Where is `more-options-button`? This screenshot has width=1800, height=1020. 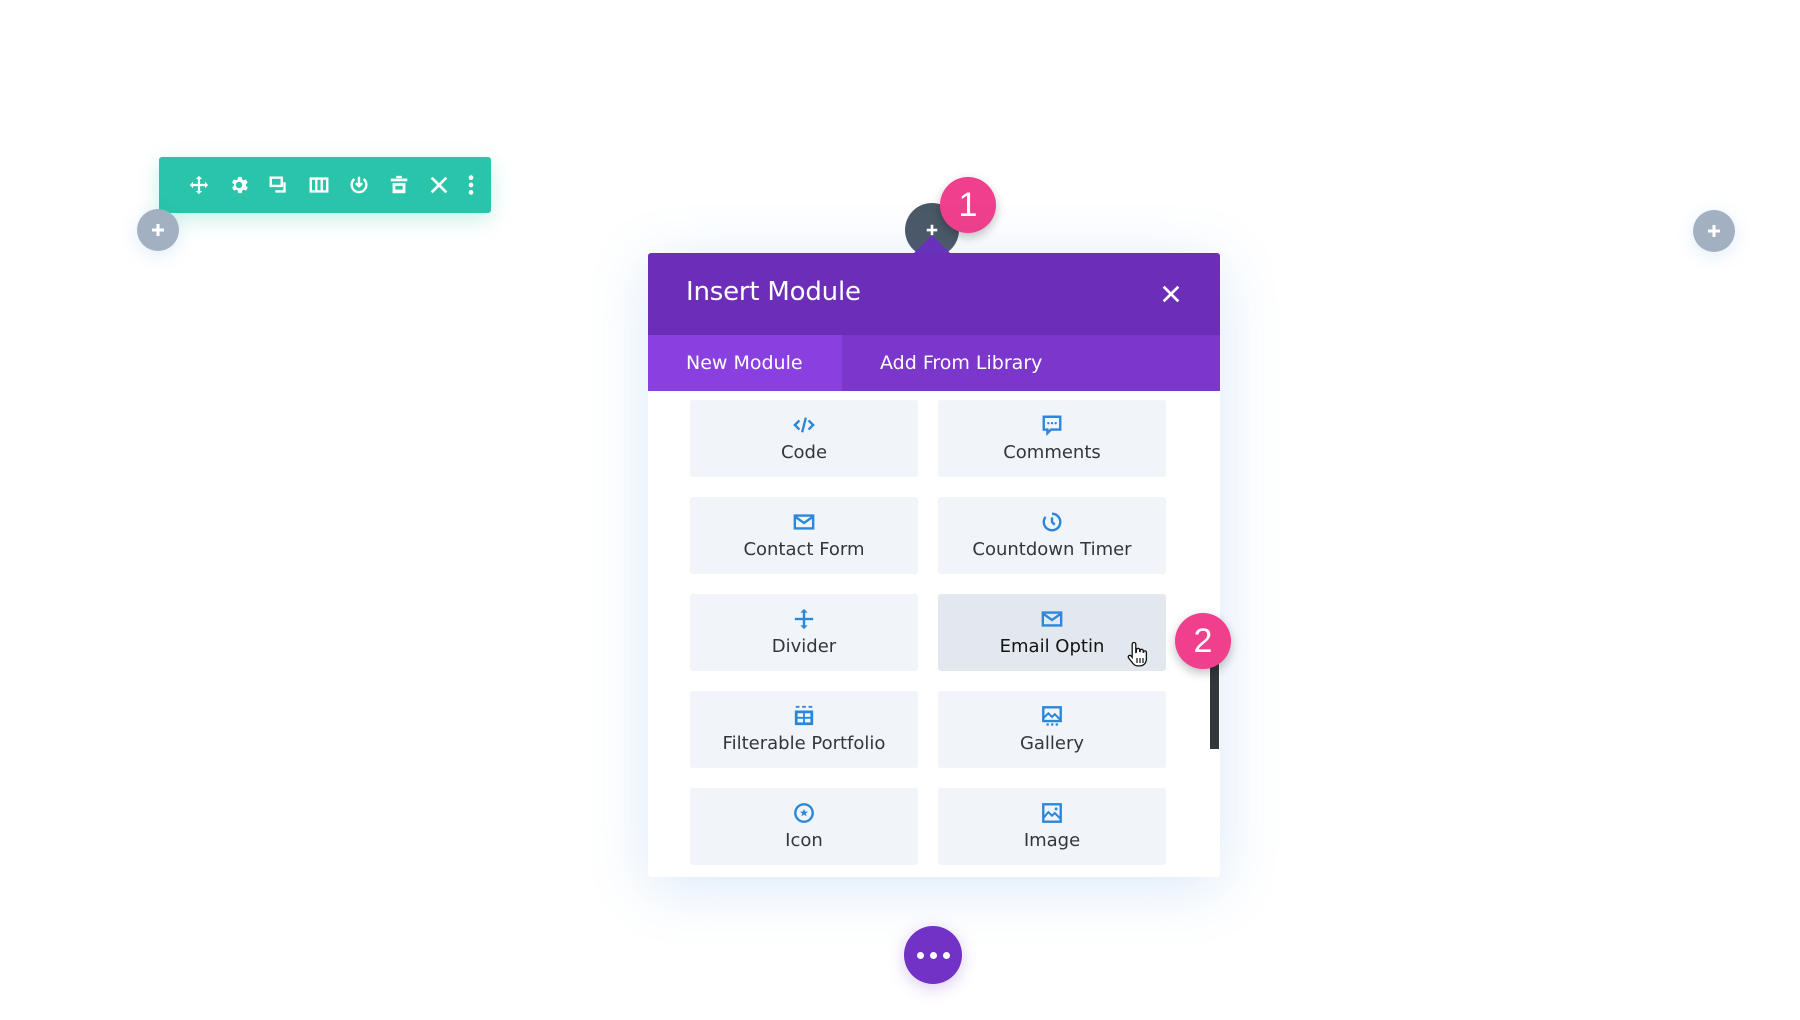 more-options-button is located at coordinates (933, 955).